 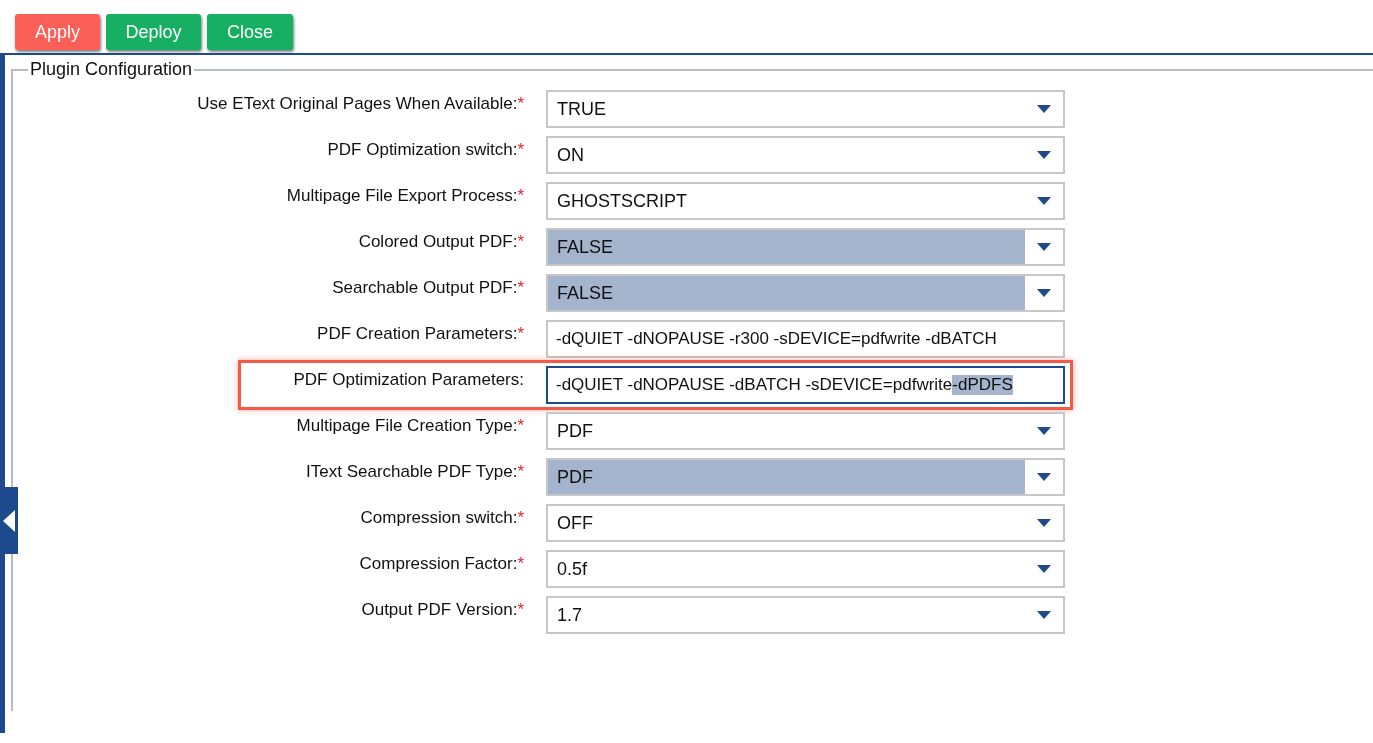 What do you see at coordinates (805, 109) in the screenshot?
I see `dropdown-field: TRUE` at bounding box center [805, 109].